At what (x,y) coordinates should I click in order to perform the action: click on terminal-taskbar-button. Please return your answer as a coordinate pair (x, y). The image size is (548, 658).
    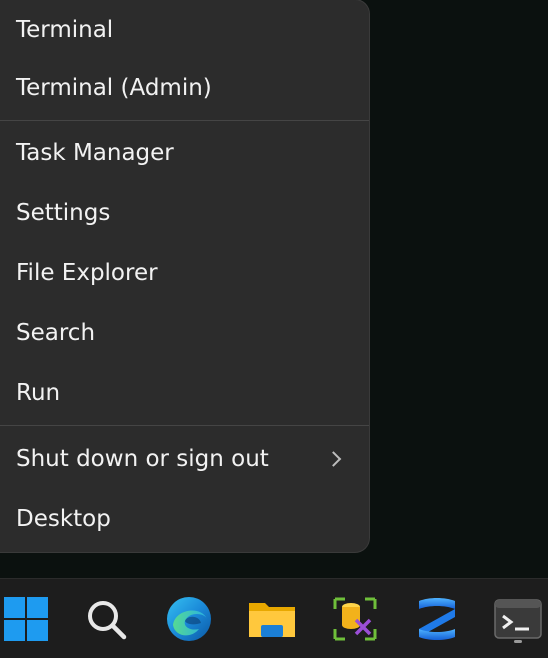
    Looking at the image, I should click on (518, 619).